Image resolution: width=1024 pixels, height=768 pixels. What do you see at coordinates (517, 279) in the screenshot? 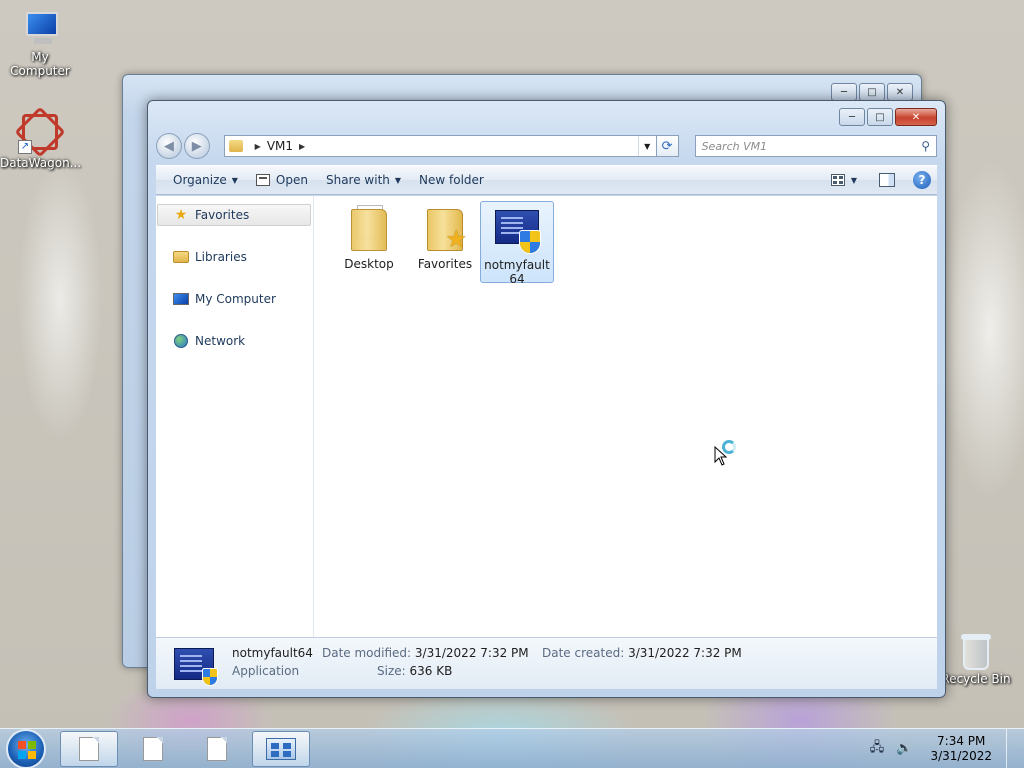
I see `file-name-line2: 64` at bounding box center [517, 279].